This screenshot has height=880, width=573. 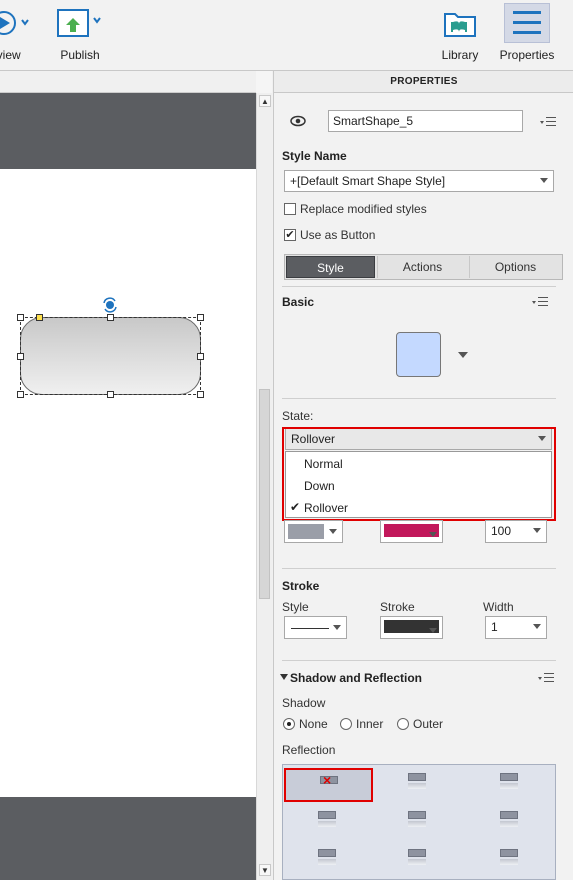 I want to click on style-name-select: +[Default Smart Shape Style], so click(x=419, y=181).